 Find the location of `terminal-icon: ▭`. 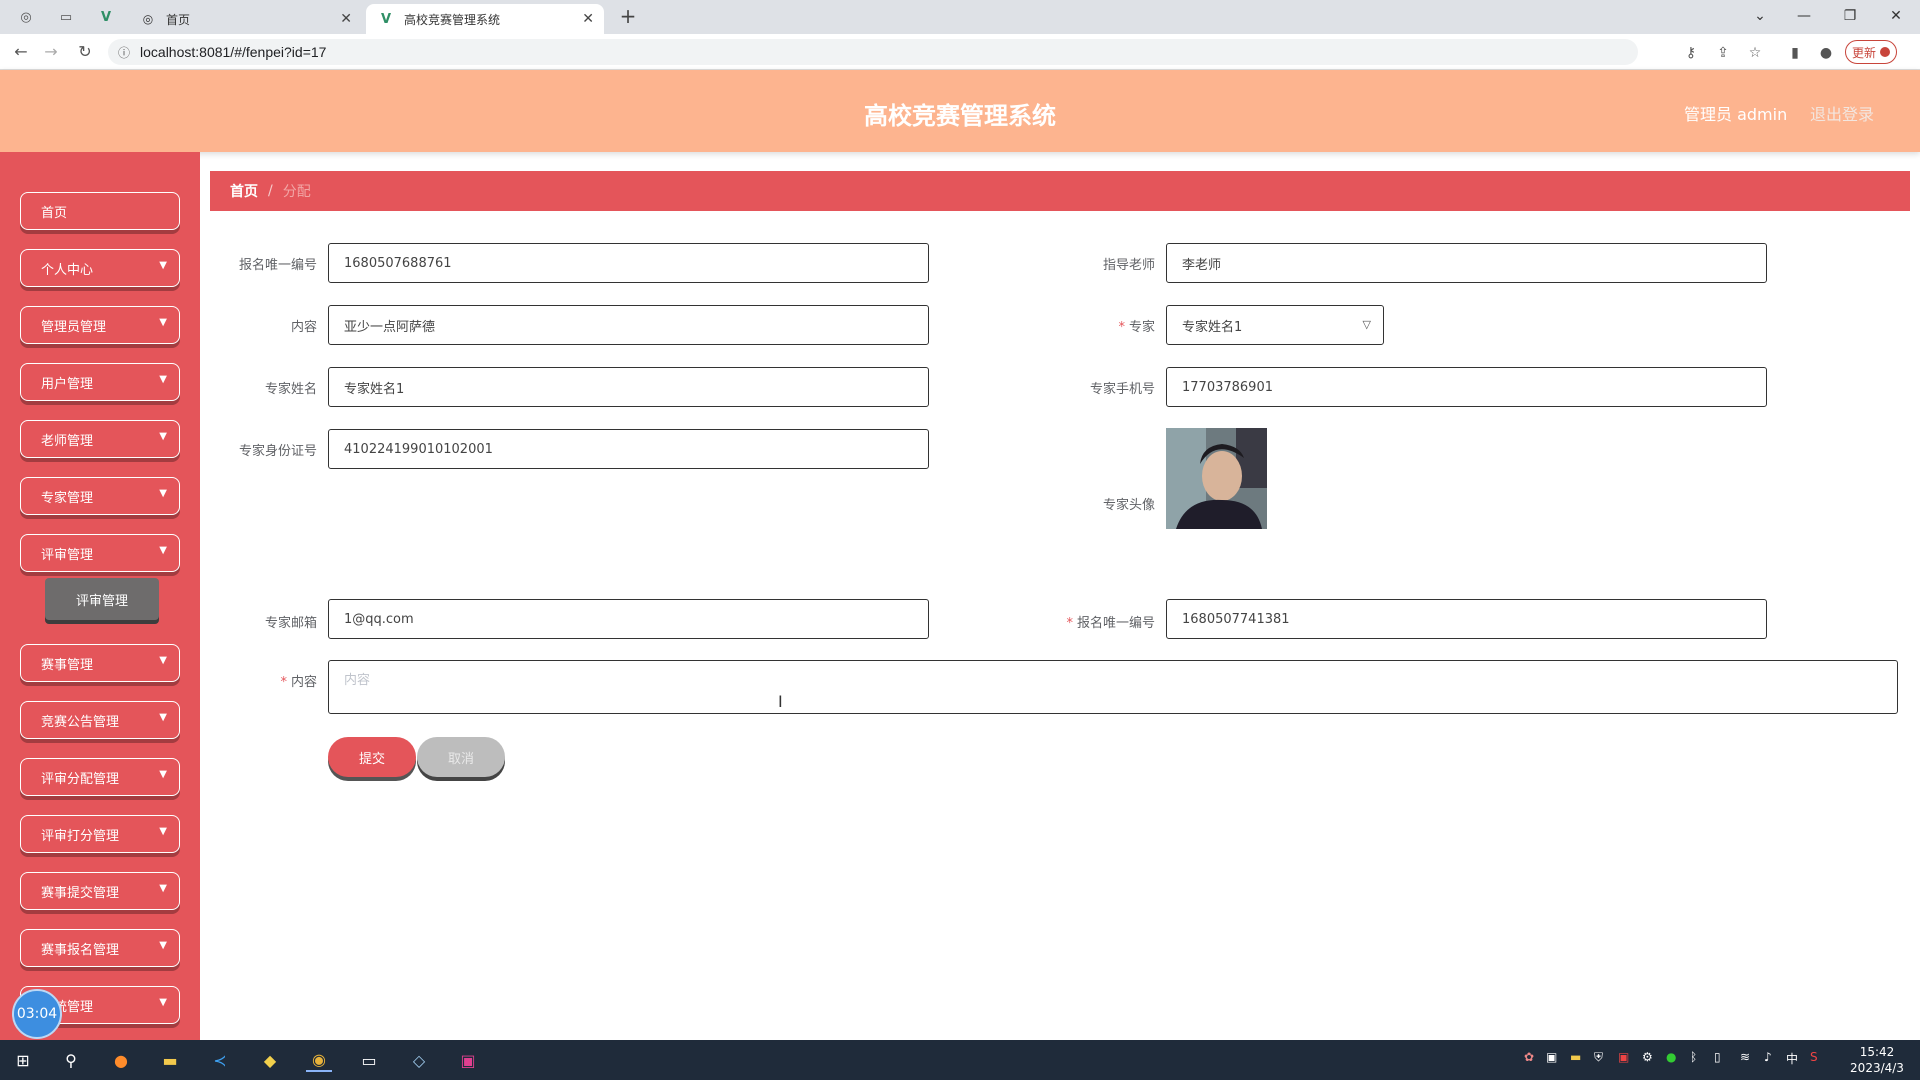

terminal-icon: ▭ is located at coordinates (369, 1060).